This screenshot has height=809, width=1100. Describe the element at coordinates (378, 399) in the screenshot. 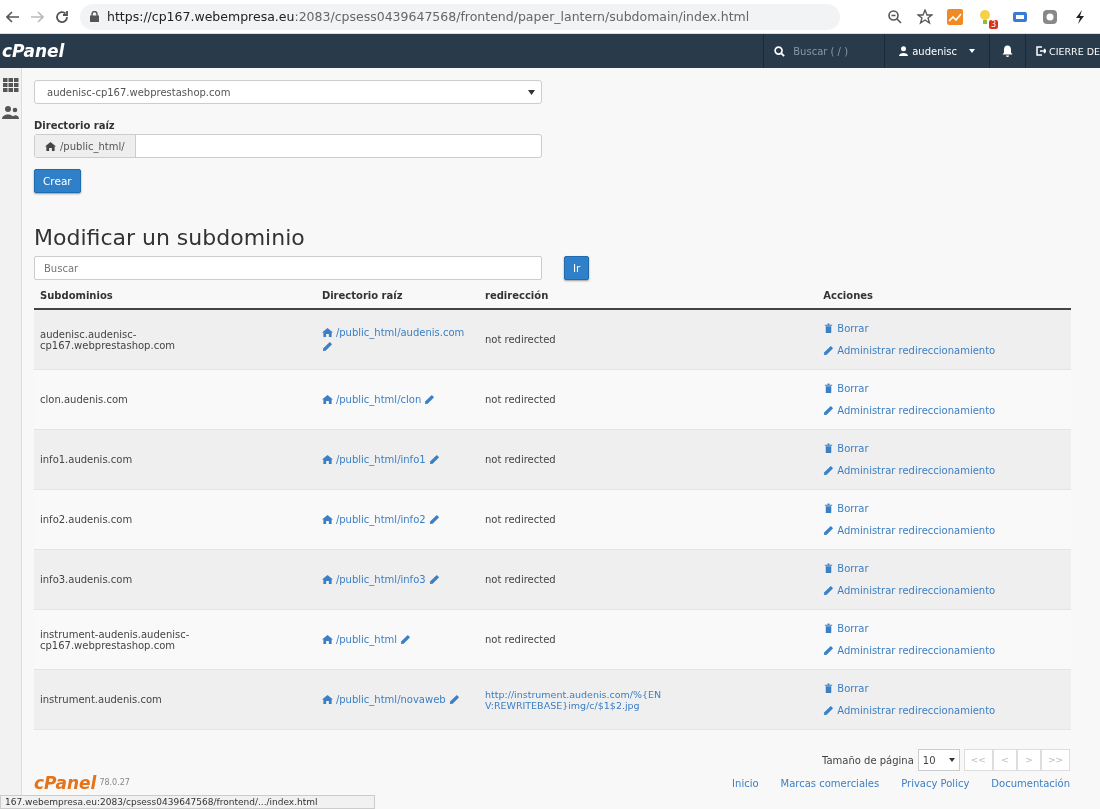

I see `root-directory-link: /public_html/clon` at that location.